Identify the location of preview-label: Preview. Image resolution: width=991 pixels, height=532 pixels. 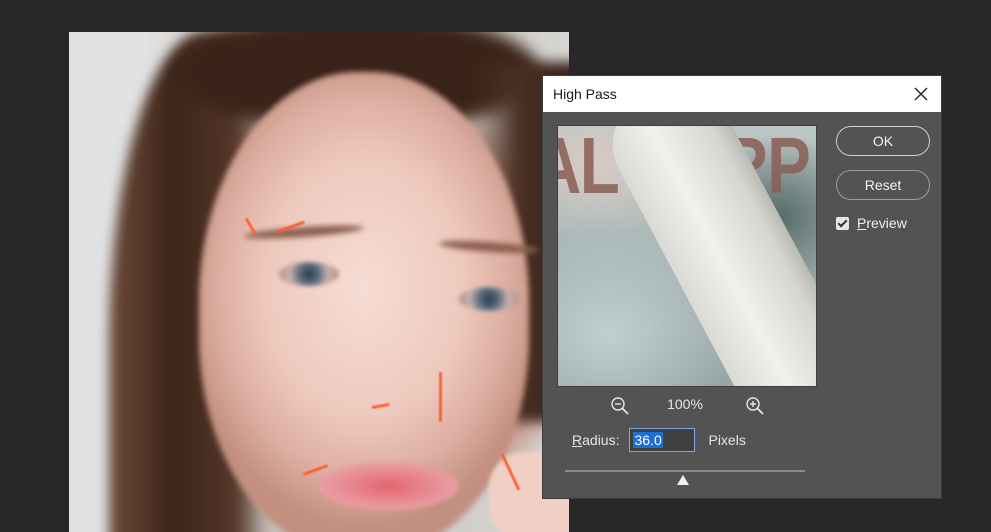
(882, 223).